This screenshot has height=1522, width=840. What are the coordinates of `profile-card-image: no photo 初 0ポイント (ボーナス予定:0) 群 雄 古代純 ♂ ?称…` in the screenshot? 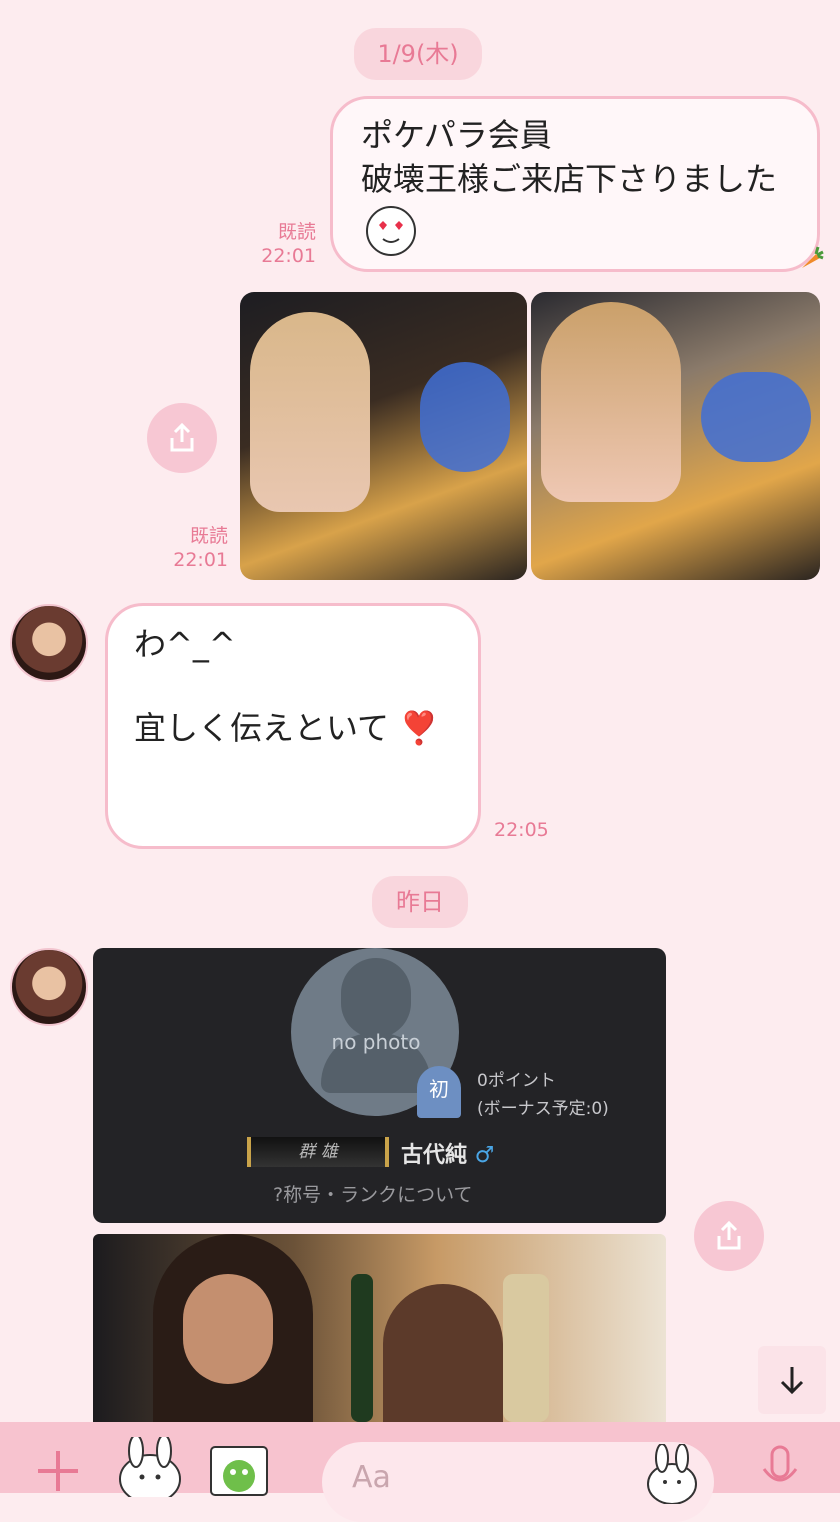 It's located at (379, 1085).